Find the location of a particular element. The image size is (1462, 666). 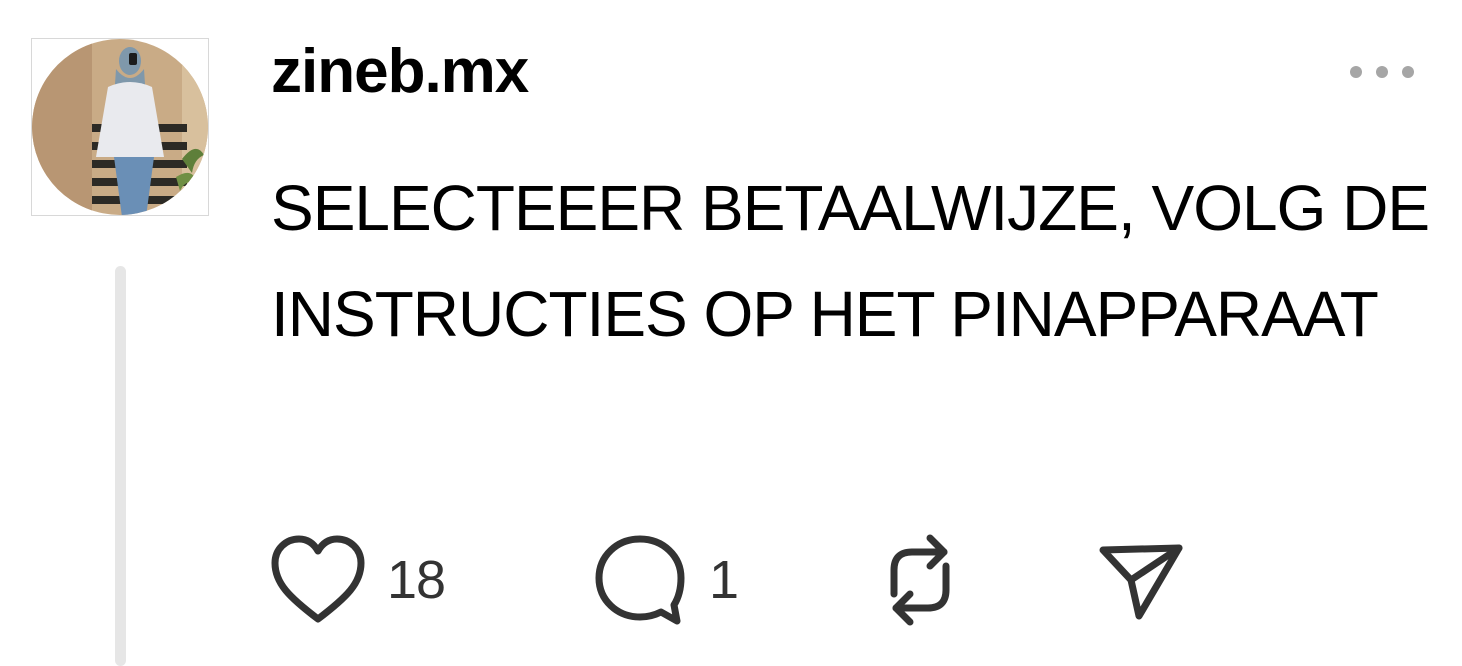

repost-button is located at coordinates (920, 580).